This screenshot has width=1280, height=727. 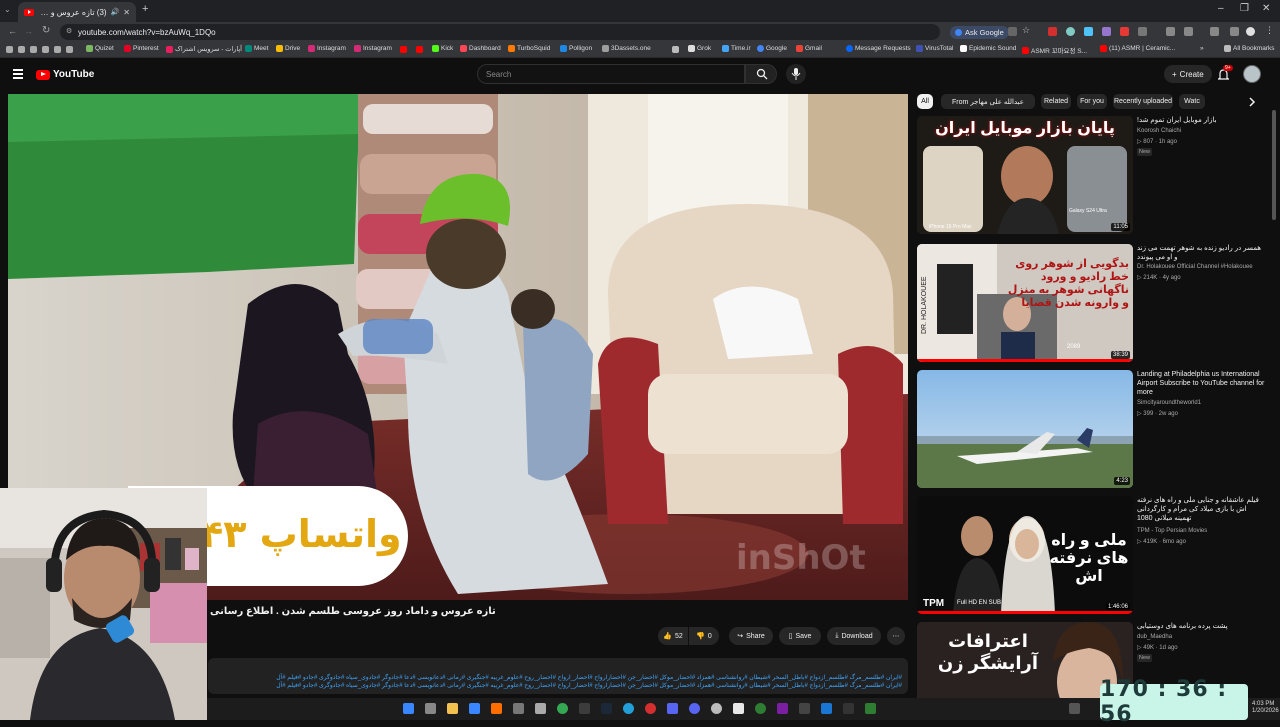 What do you see at coordinates (518, 708) in the screenshot?
I see `settings-gear-icon` at bounding box center [518, 708].